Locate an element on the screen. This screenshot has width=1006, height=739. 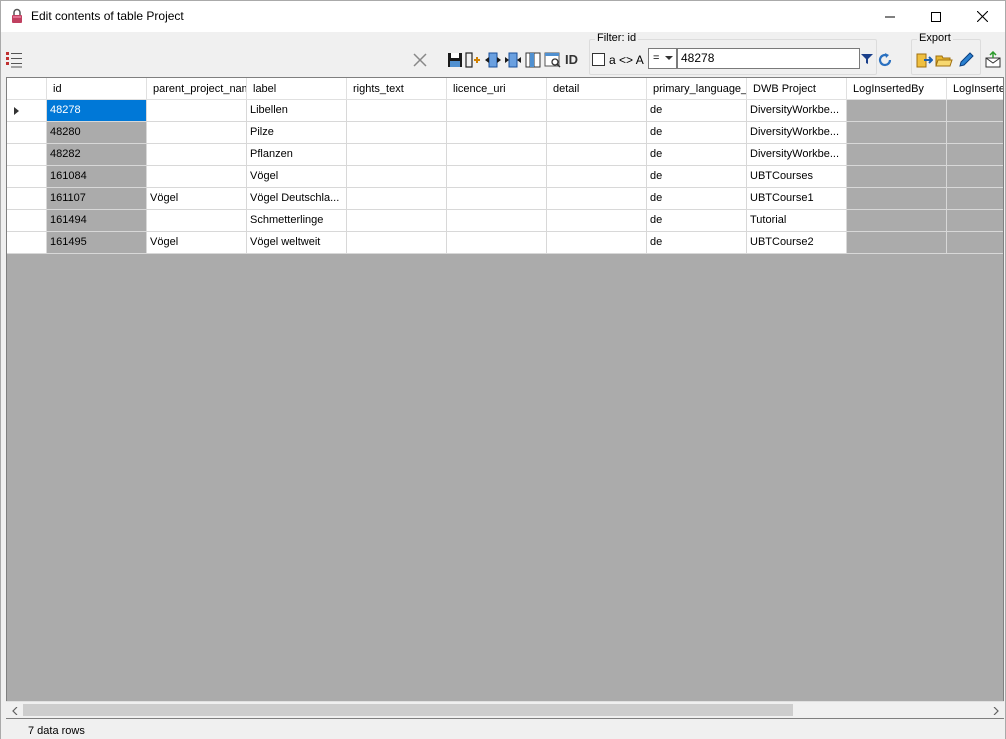
column-header-8: LogInsertedBy is located at coordinates (897, 89).